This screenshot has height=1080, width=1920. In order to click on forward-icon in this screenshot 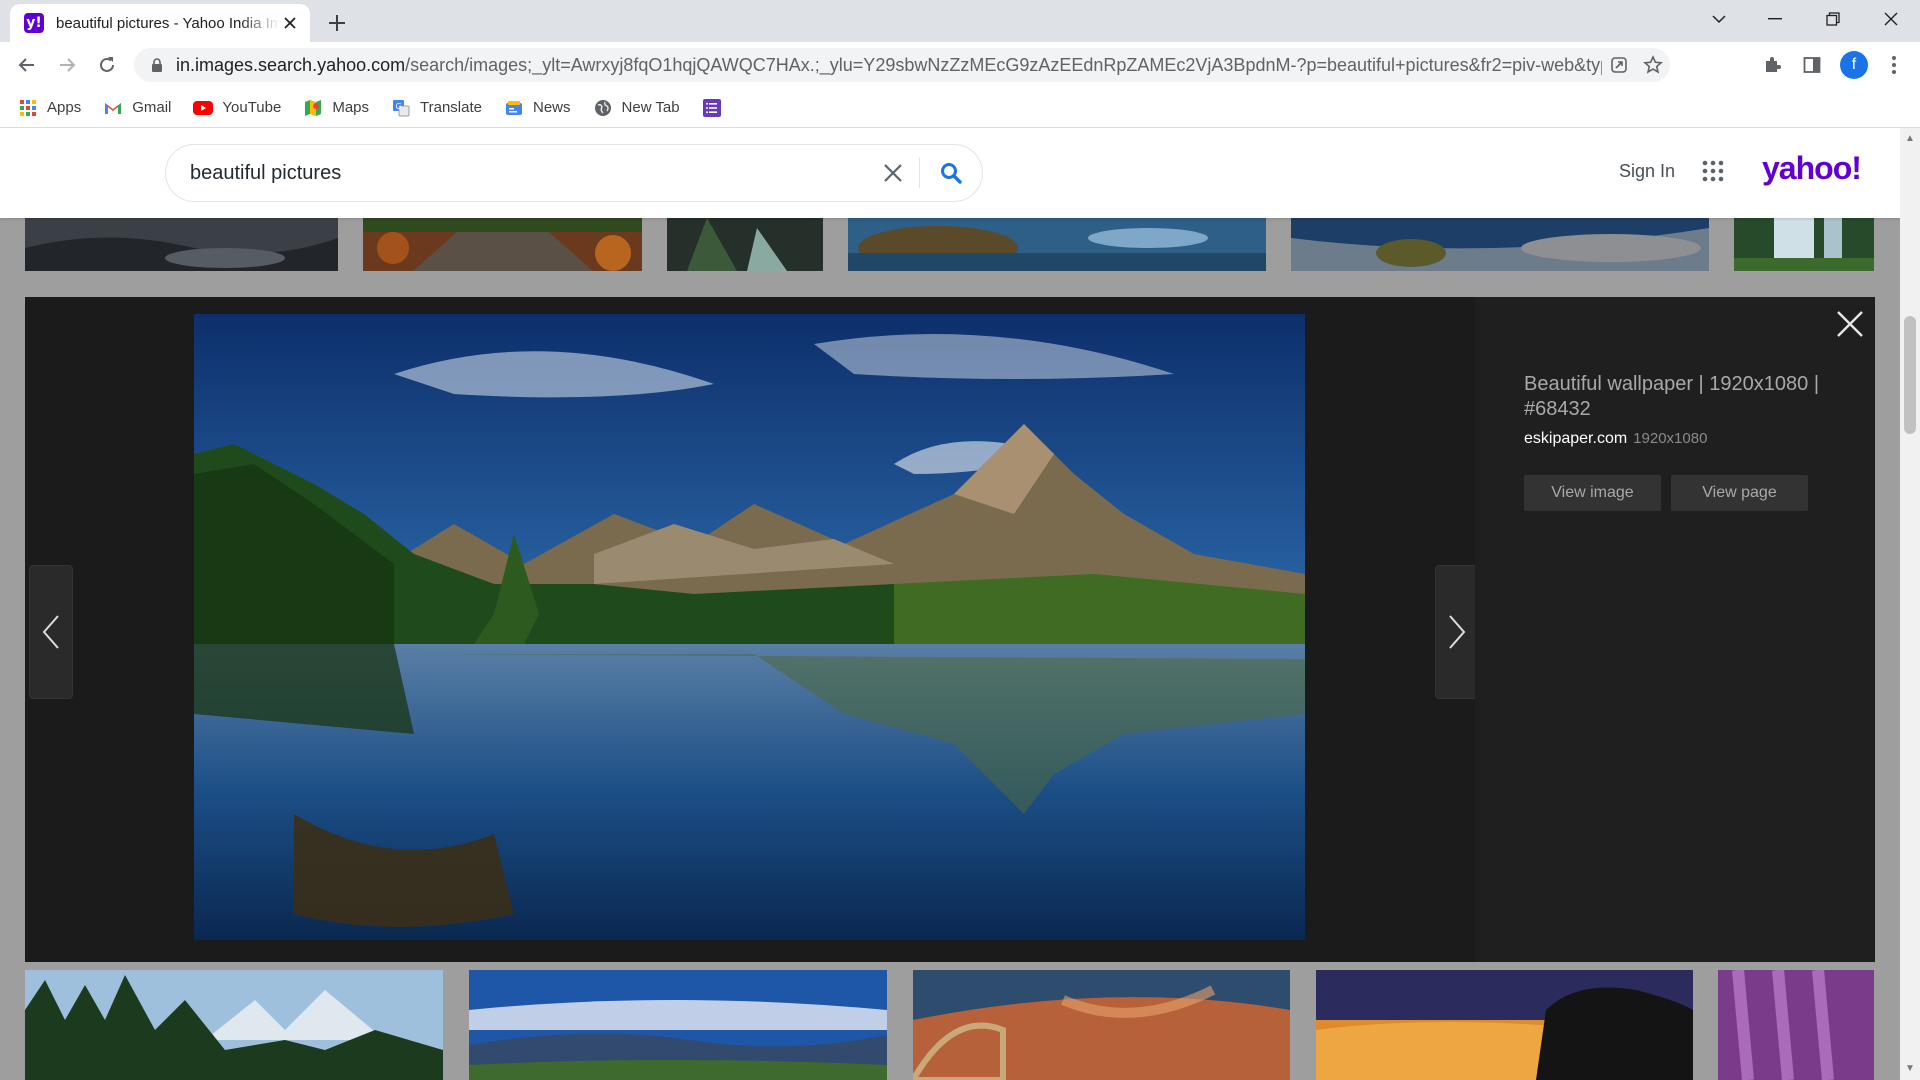, I will do `click(67, 65)`.